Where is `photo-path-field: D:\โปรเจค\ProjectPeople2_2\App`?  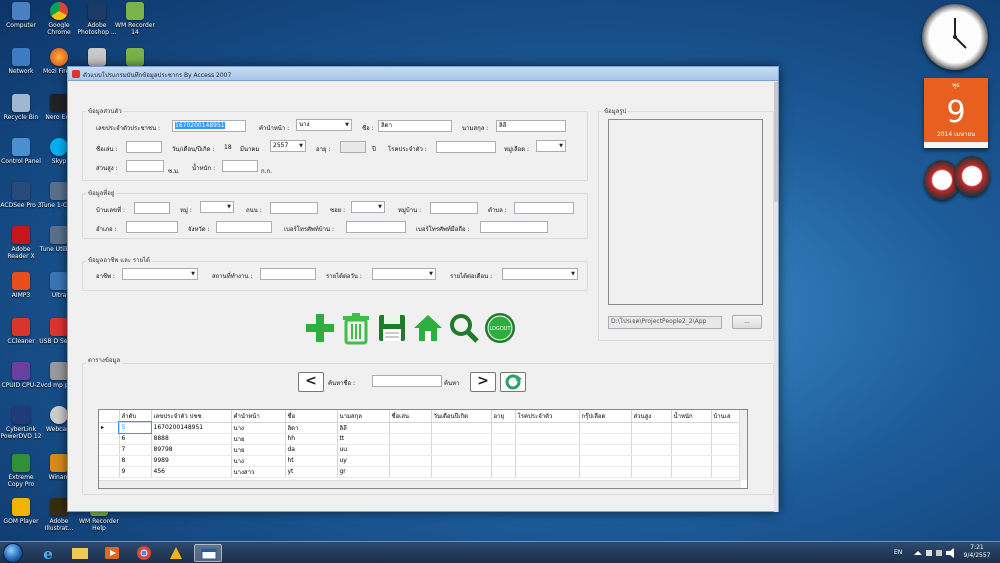
photo-path-field: D:\โปรเจค\ProjectPeople2_2\App is located at coordinates (665, 322).